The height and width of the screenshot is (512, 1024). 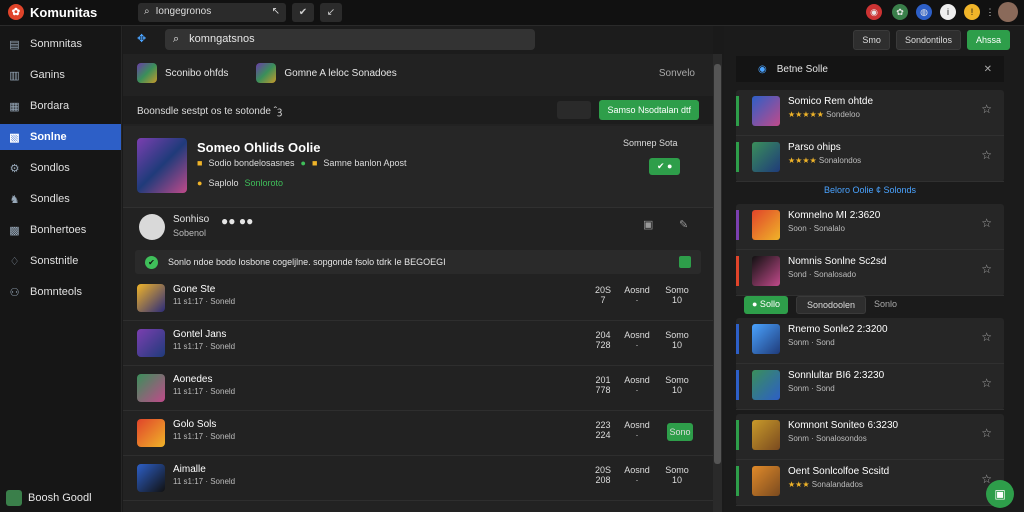 What do you see at coordinates (870, 227) in the screenshot?
I see `list-item: Komnelno MI 2:3620 Soon · Sonalalo ☆` at bounding box center [870, 227].